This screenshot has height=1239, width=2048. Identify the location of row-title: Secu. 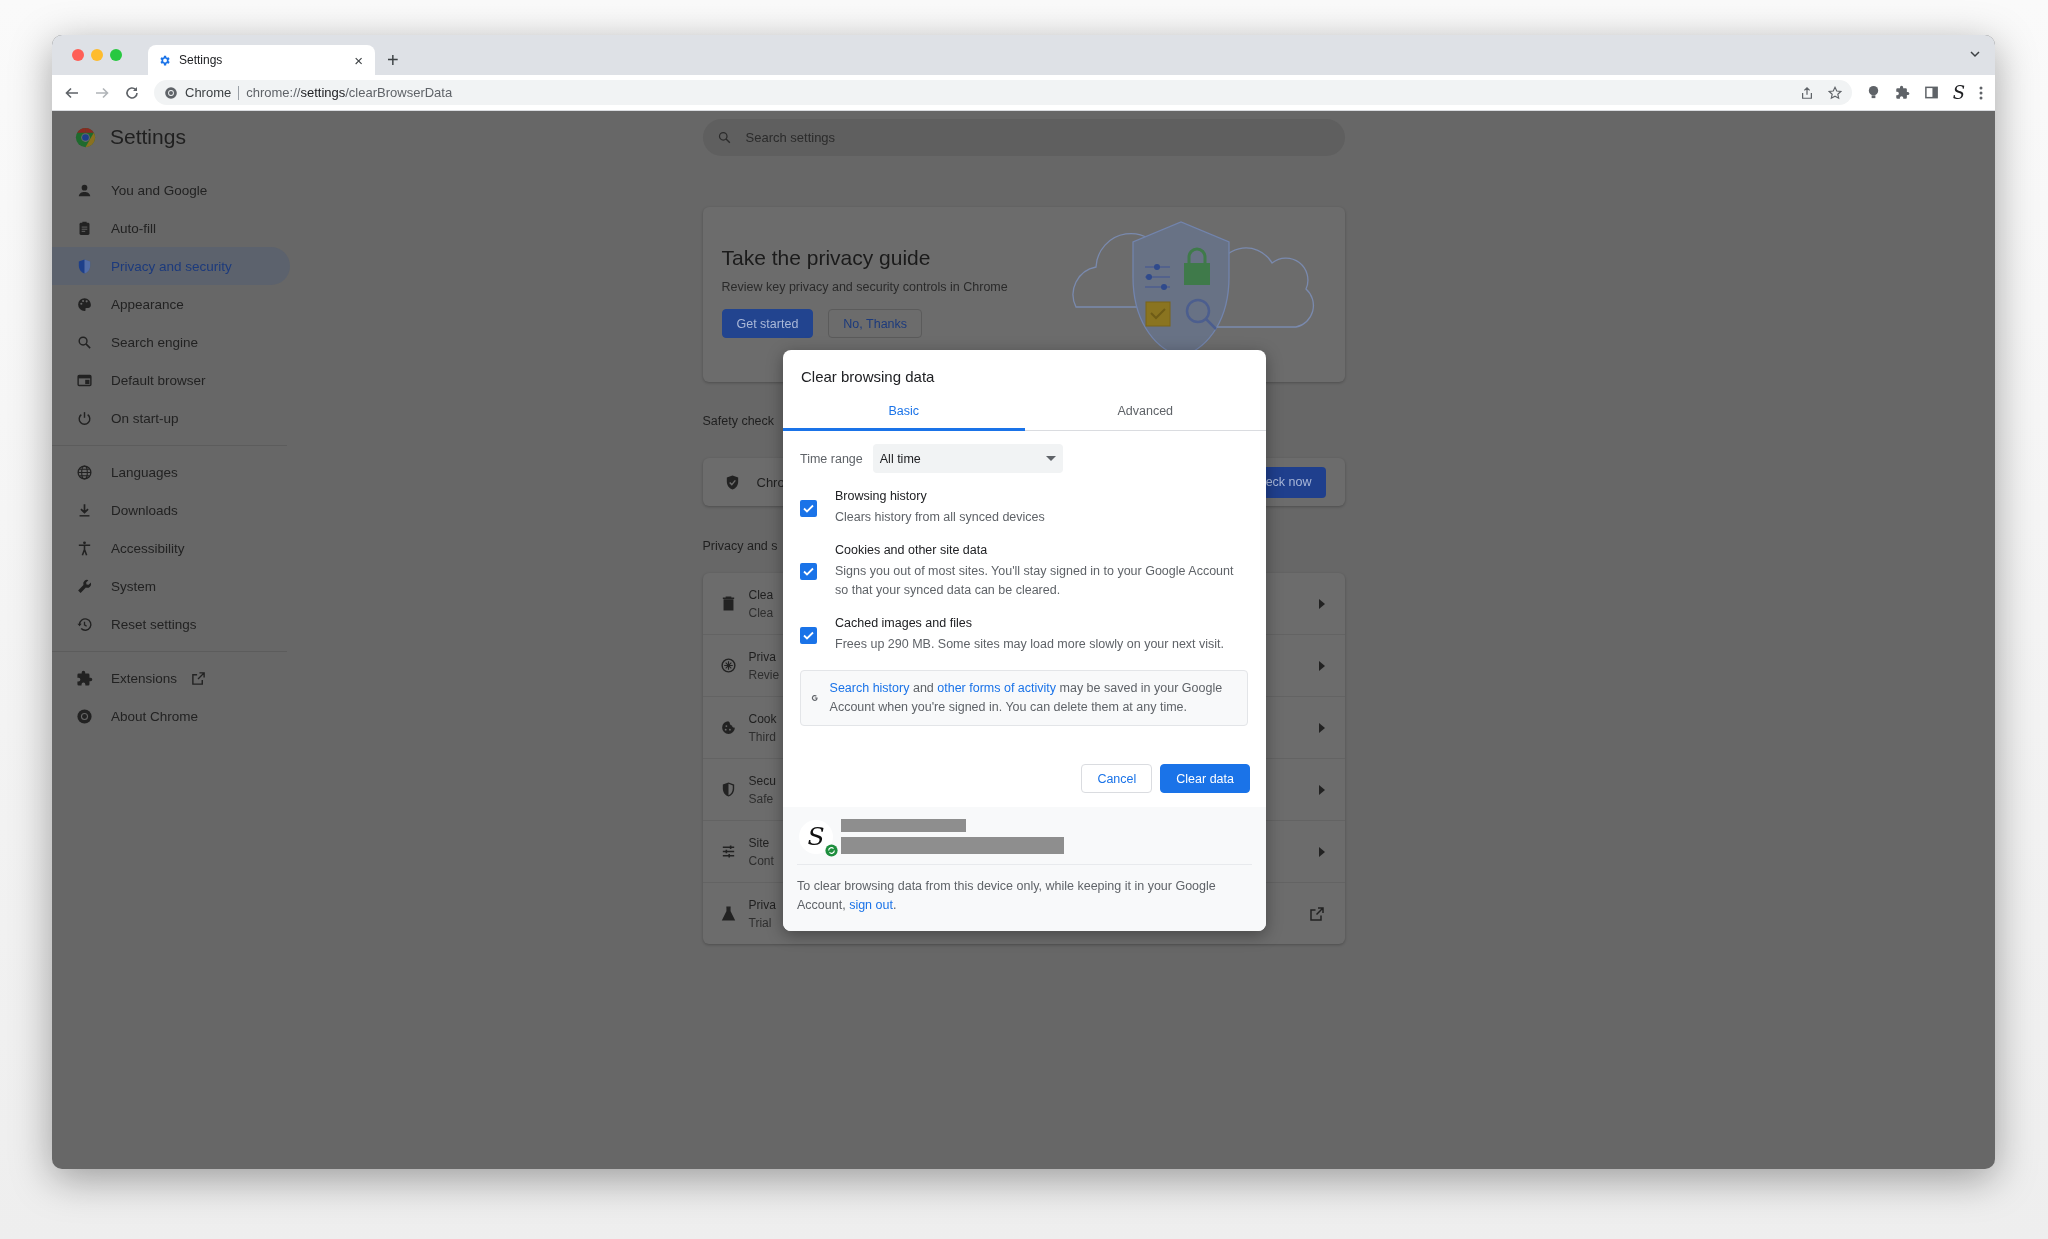
(762, 780).